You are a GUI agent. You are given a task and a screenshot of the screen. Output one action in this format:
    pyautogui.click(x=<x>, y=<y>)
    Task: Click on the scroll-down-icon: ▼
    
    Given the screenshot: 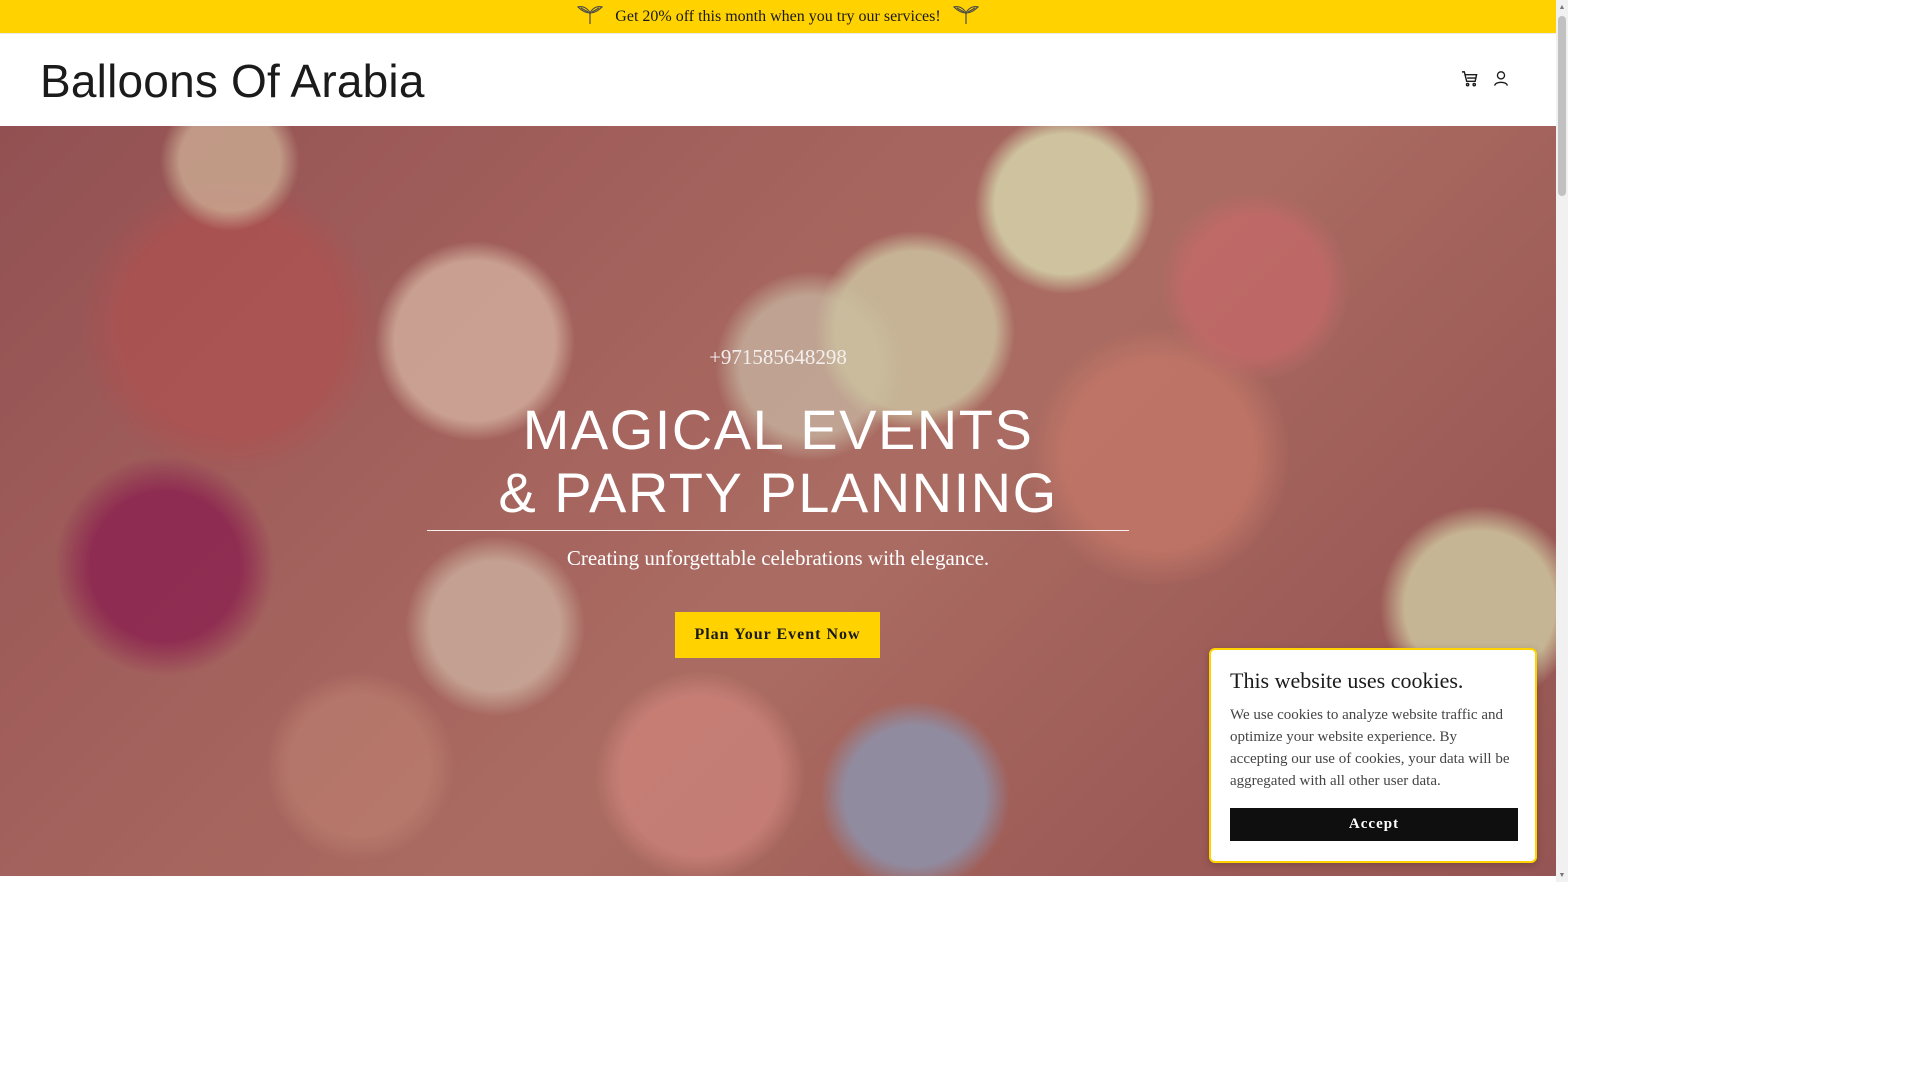 What is the action you would take?
    pyautogui.click(x=1562, y=875)
    